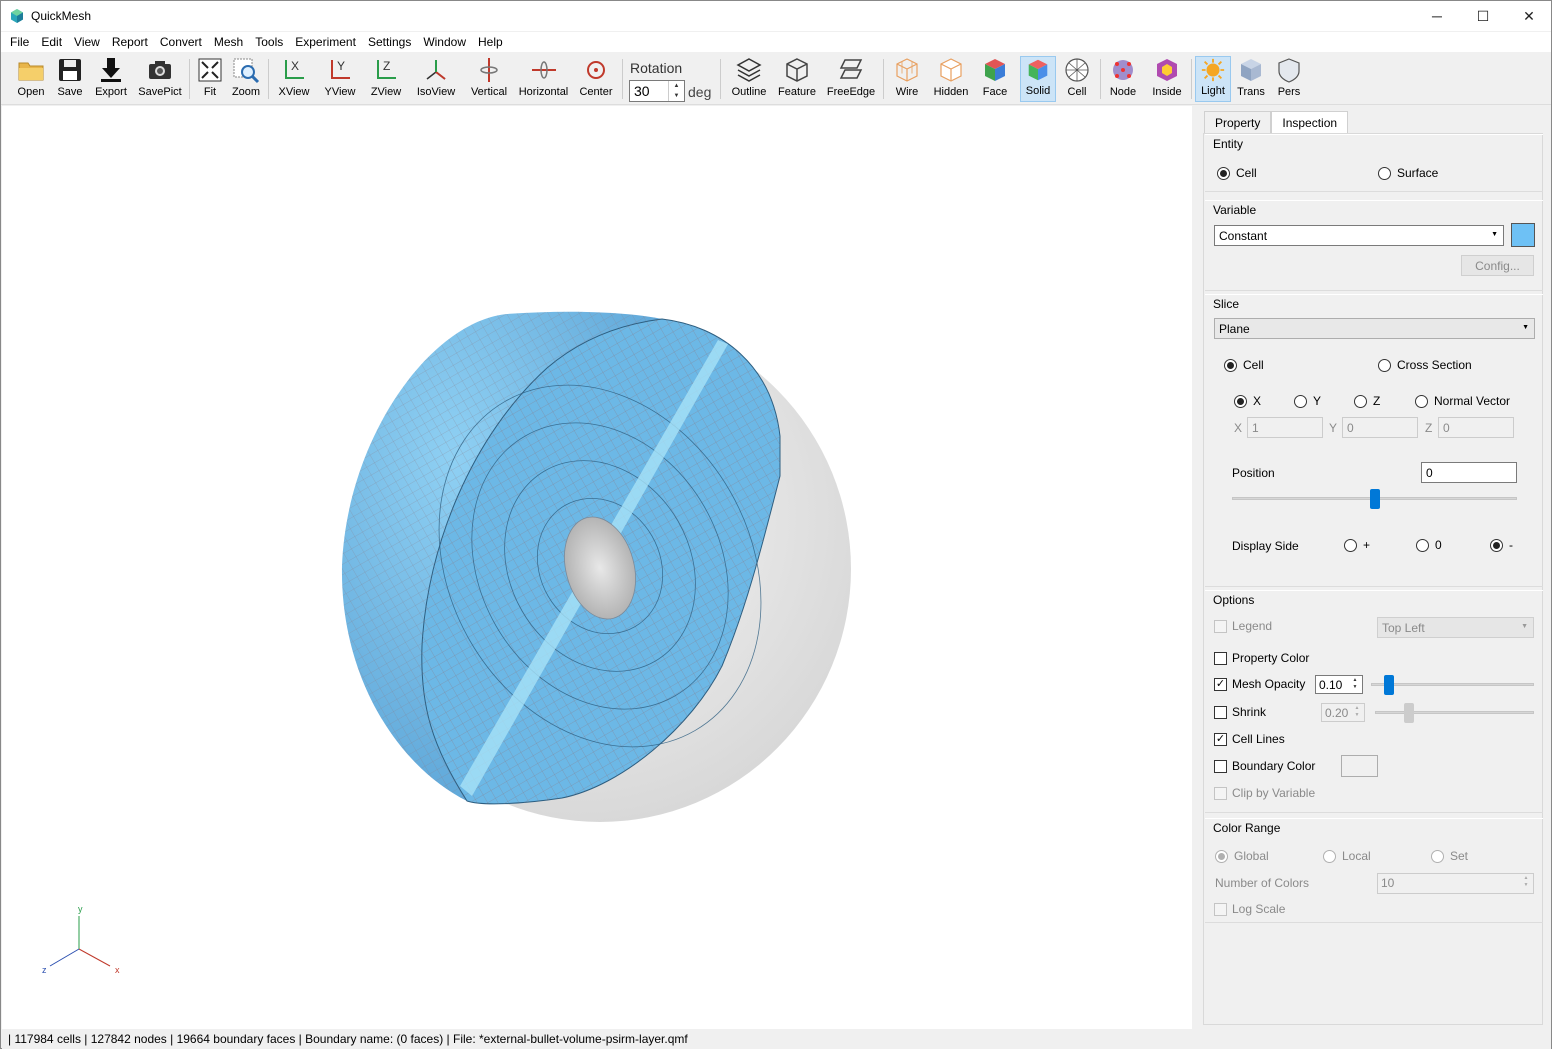 The height and width of the screenshot is (1049, 1552). Describe the element at coordinates (1123, 79) in the screenshot. I see `node-button: Node` at that location.